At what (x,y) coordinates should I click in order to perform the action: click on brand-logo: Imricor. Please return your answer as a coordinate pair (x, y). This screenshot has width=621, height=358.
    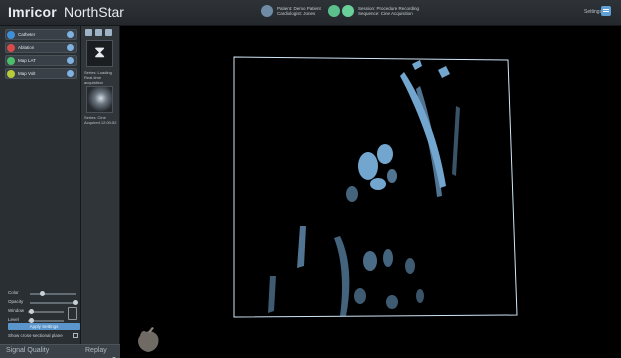
    Looking at the image, I should click on (32, 12).